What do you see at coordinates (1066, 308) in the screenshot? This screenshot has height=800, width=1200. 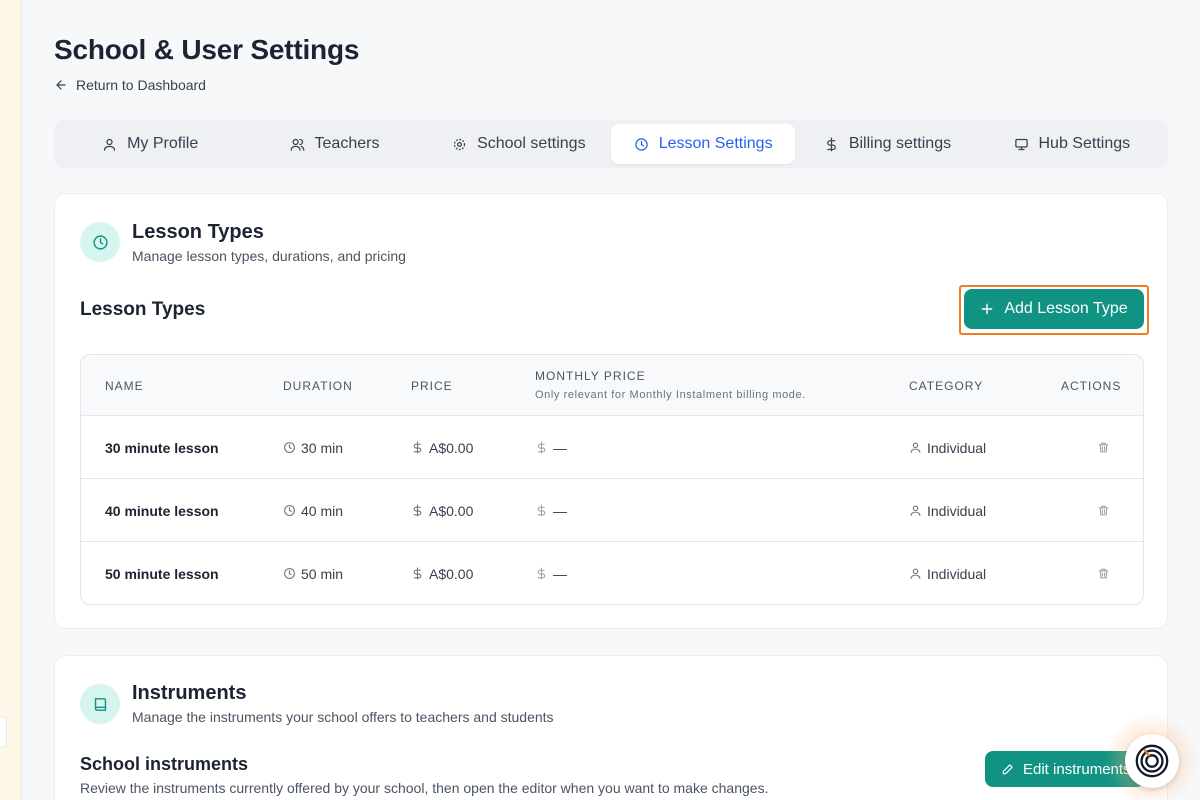 I see `add-lesson-type-label: Add Lesson Type` at bounding box center [1066, 308].